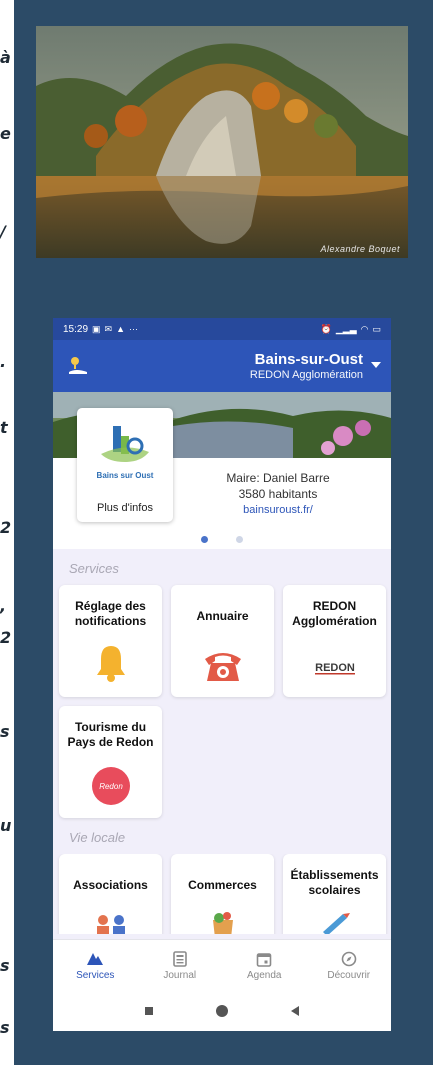 This screenshot has width=433, height=1065. Describe the element at coordinates (96, 328) in the screenshot. I see `notification-icon: ▣` at that location.